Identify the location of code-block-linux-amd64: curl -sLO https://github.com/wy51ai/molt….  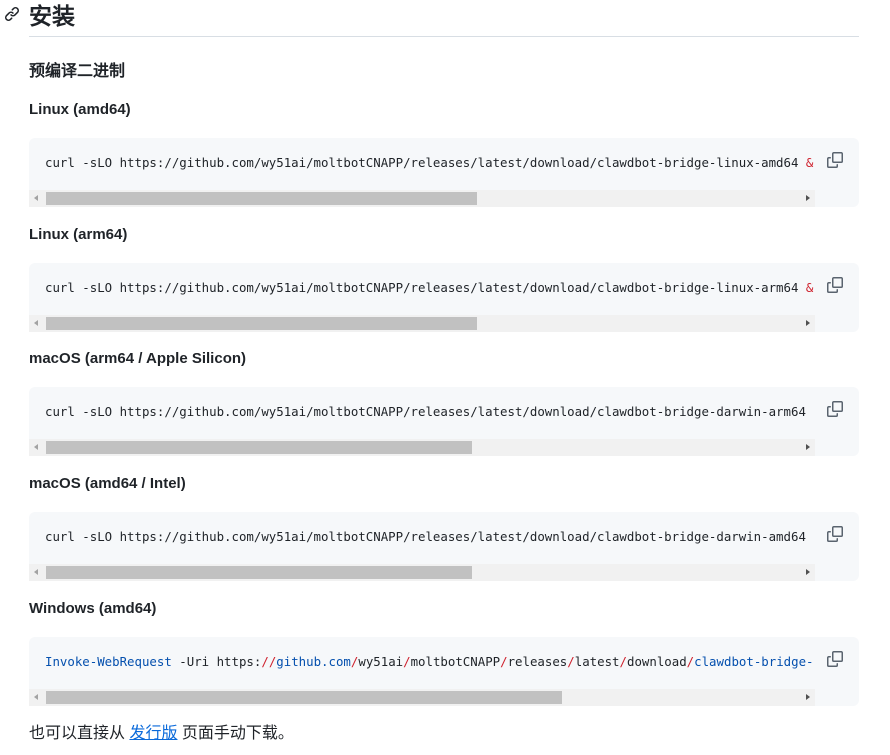
(444, 172).